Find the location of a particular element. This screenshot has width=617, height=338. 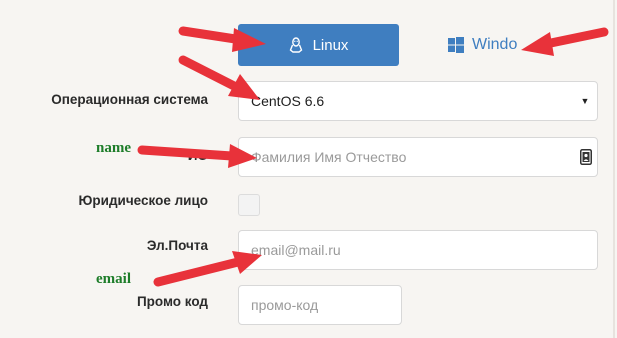

windows-tab-label: Windo is located at coordinates (495, 44).